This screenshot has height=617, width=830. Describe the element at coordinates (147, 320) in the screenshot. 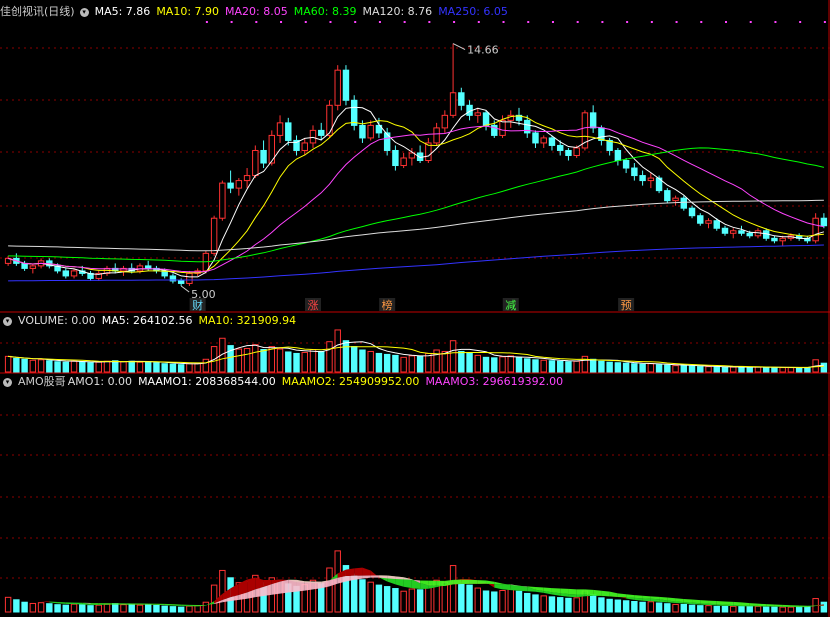

I see `volume-label: MA5: 264102.56` at that location.